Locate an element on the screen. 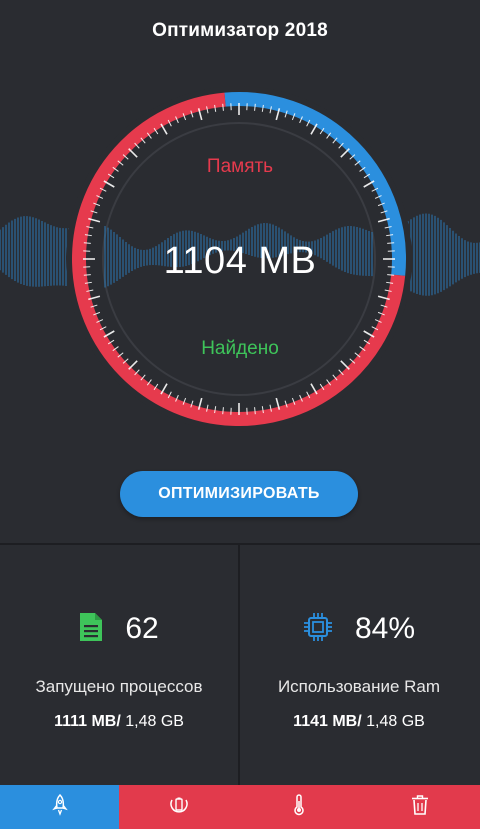 This screenshot has height=829, width=480. document-icon is located at coordinates (91, 629).